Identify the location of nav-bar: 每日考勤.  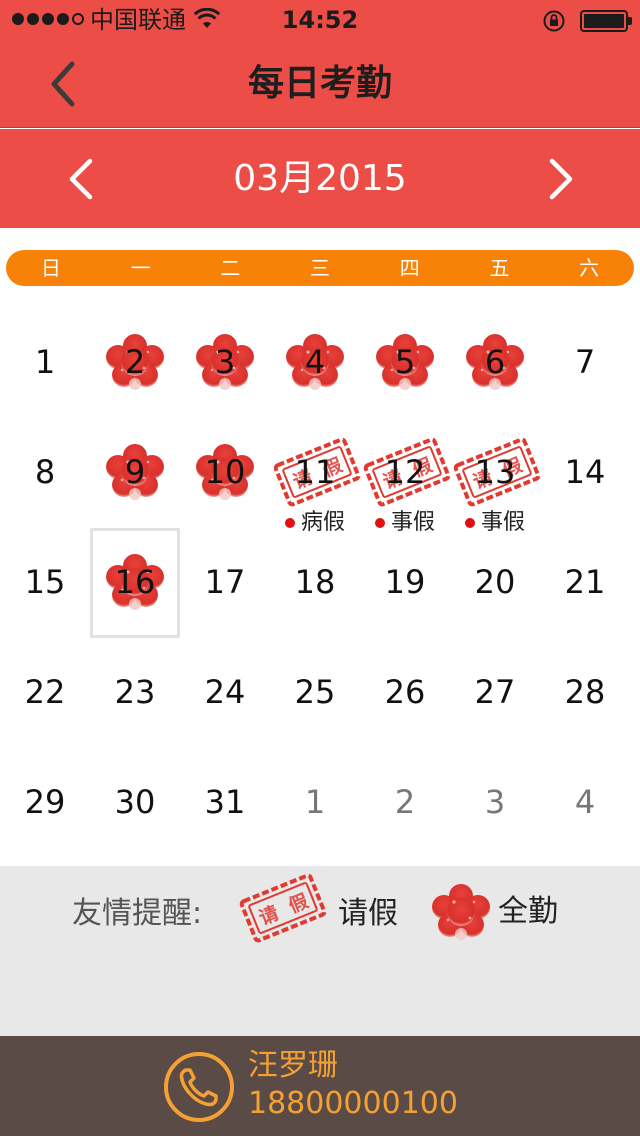
(320, 84).